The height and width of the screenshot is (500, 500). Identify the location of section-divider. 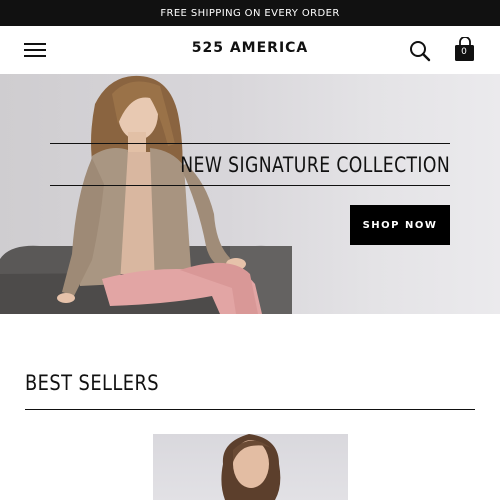
(250, 409).